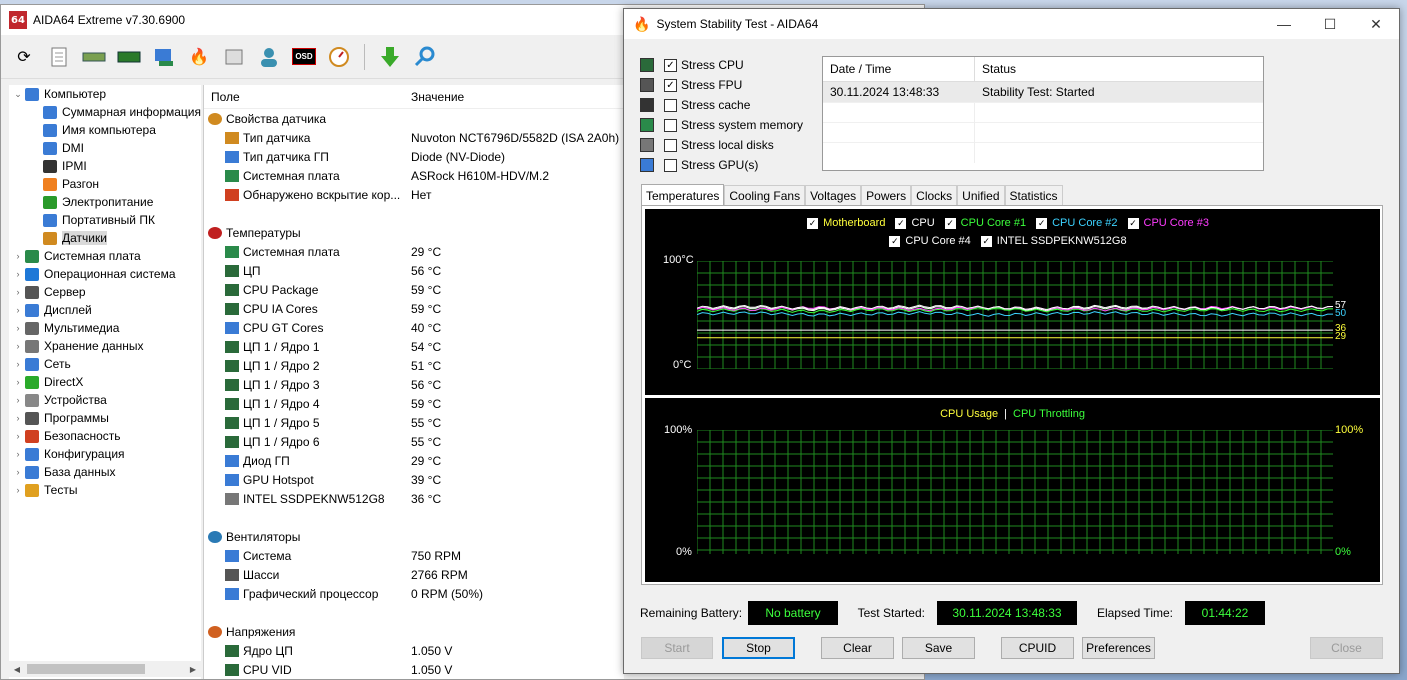  I want to click on start-button: Start, so click(677, 648).